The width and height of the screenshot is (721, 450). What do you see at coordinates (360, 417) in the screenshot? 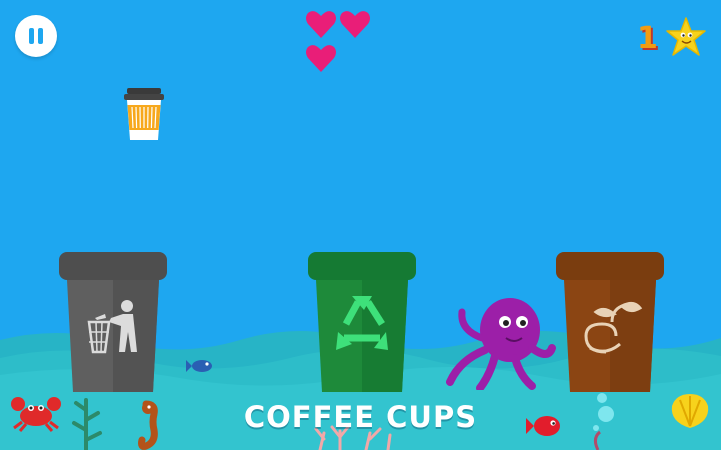
I see `item-label: COFFEE CUPS` at bounding box center [360, 417].